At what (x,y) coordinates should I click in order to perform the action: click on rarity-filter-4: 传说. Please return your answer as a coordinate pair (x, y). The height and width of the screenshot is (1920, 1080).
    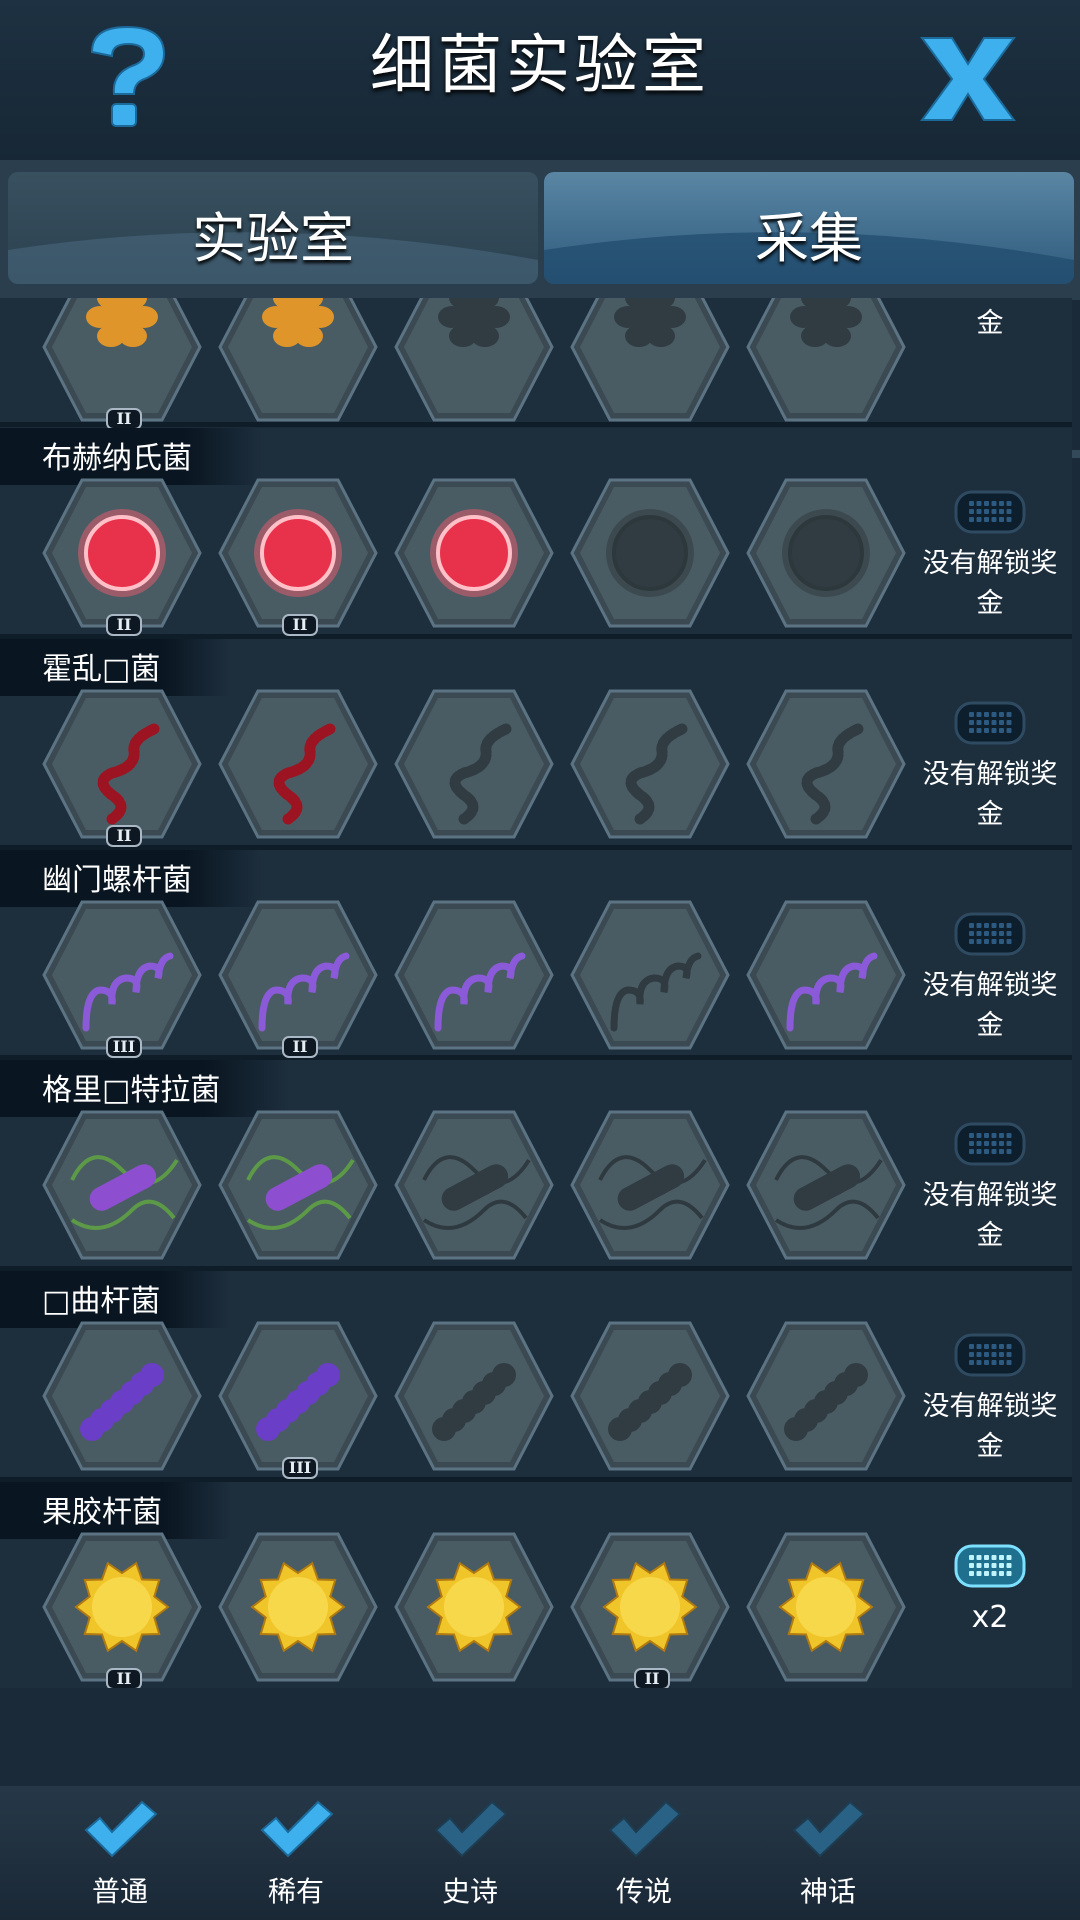
    Looking at the image, I should click on (644, 1853).